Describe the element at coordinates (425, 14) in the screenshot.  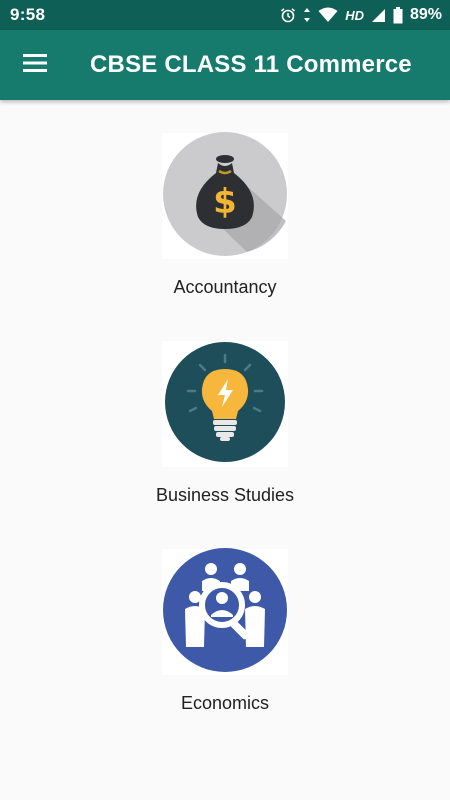
I see `battery-percent: 89%` at that location.